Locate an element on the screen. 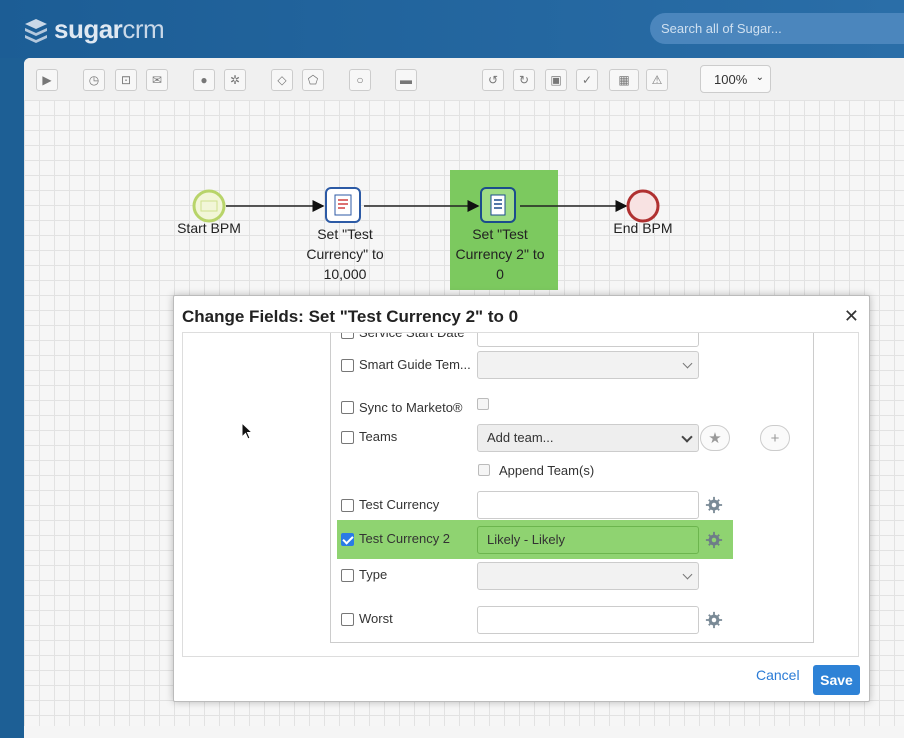  field-row-worst: Worst is located at coordinates (573, 620).